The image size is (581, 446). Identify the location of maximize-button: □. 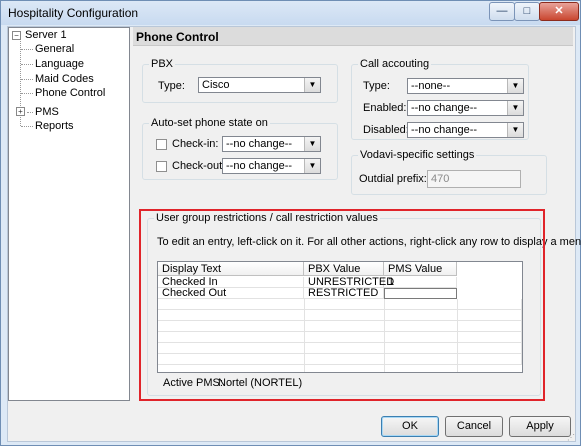
(527, 11).